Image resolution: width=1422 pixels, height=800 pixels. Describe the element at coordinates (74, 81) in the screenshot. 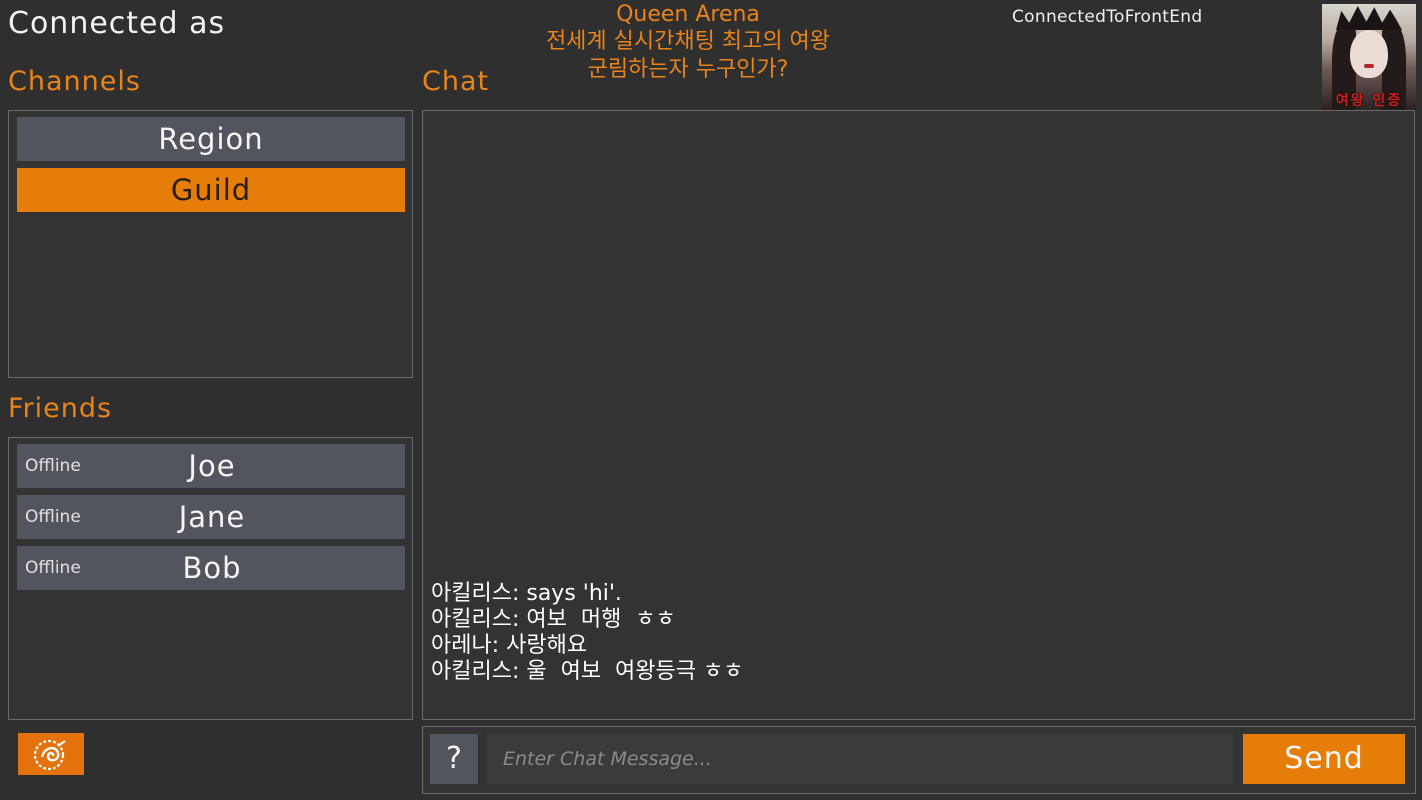

I see `channels-heading: Channels` at that location.